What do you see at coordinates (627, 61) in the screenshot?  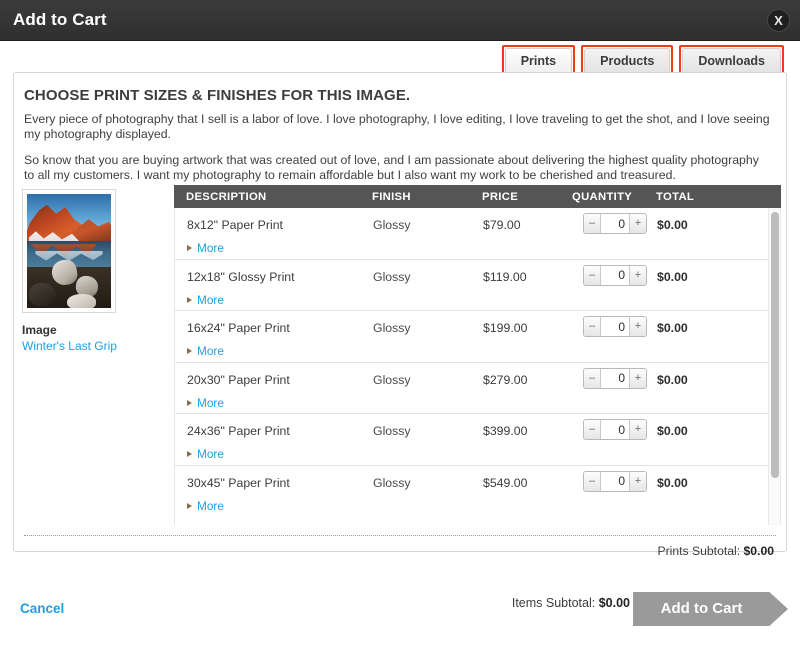 I see `tab-products: Products` at bounding box center [627, 61].